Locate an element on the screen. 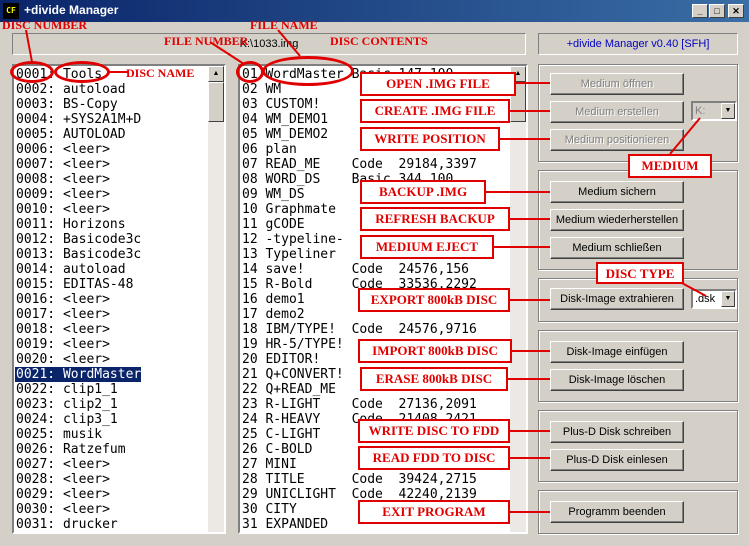 The image size is (749, 546). disc-number-annotation: DISC NUMBER is located at coordinates (45, 25).